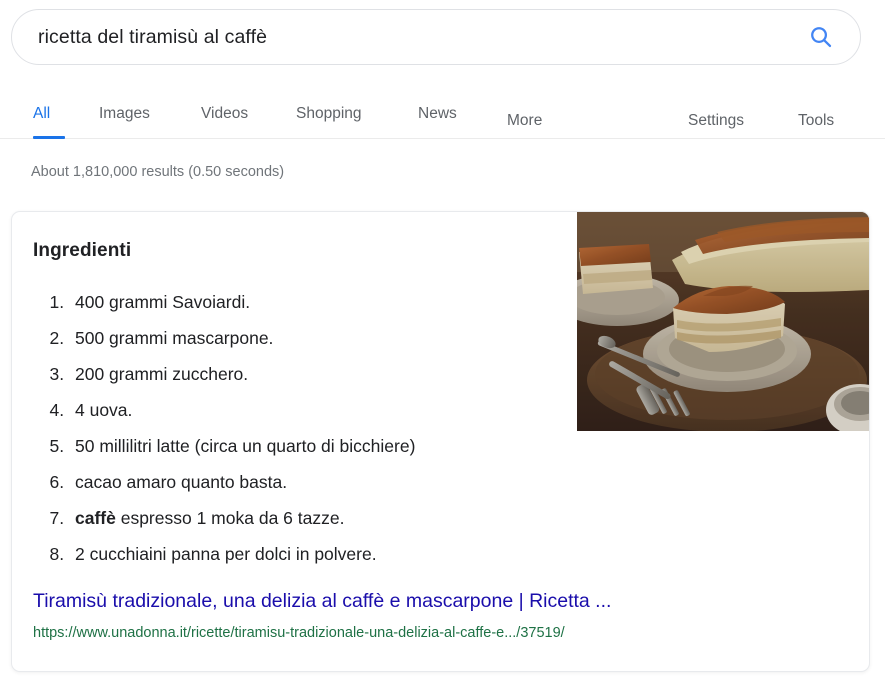  What do you see at coordinates (41, 120) in the screenshot?
I see `tab-all: All` at bounding box center [41, 120].